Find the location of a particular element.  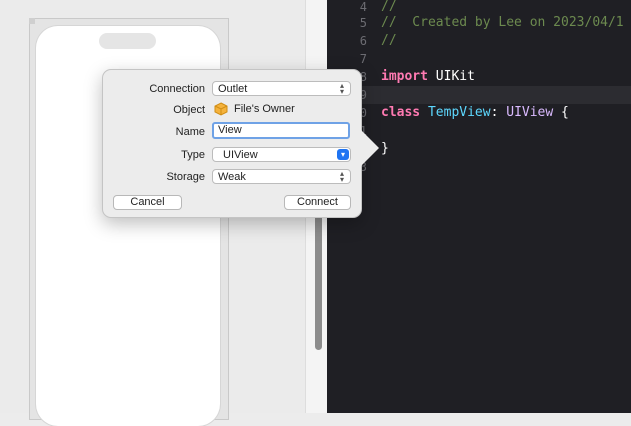

code-token: { is located at coordinates (561, 112).